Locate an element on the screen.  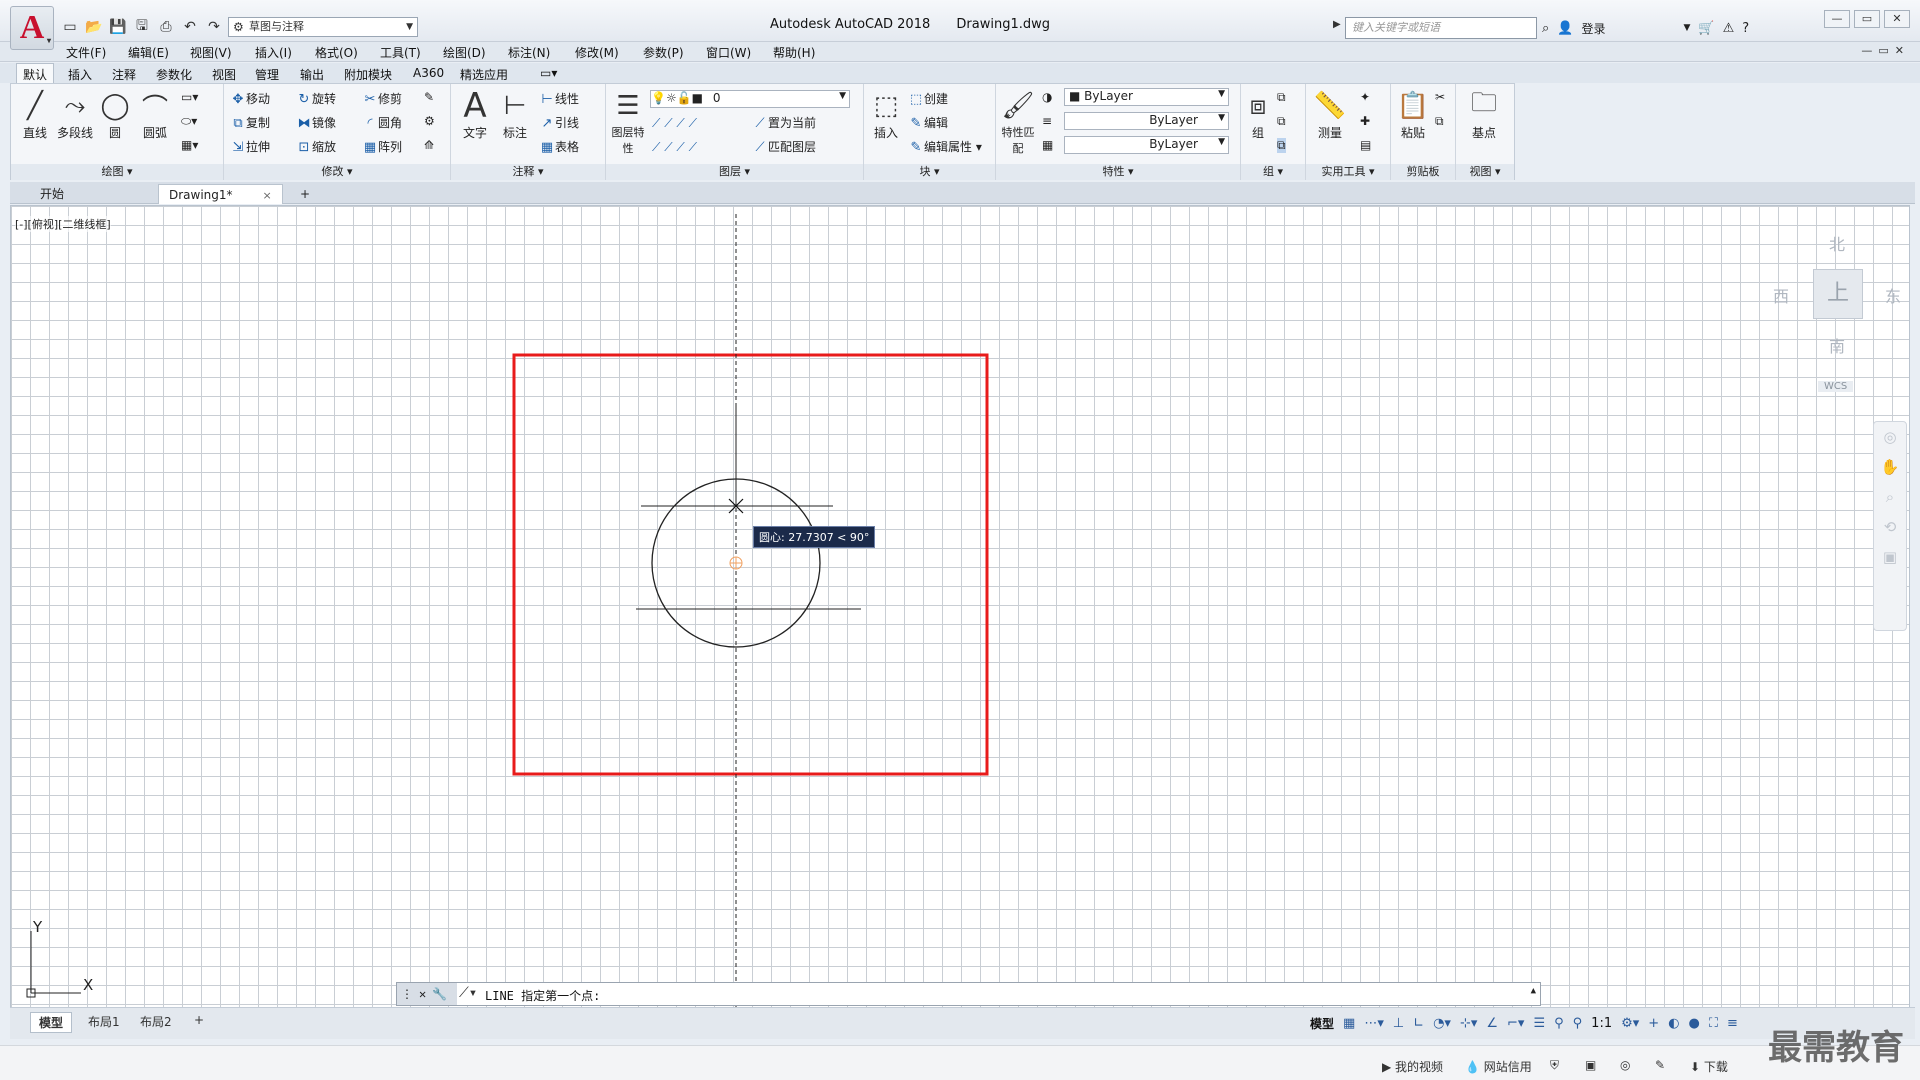
ribbon-minimize-icon: ▭▾ is located at coordinates (548, 73).